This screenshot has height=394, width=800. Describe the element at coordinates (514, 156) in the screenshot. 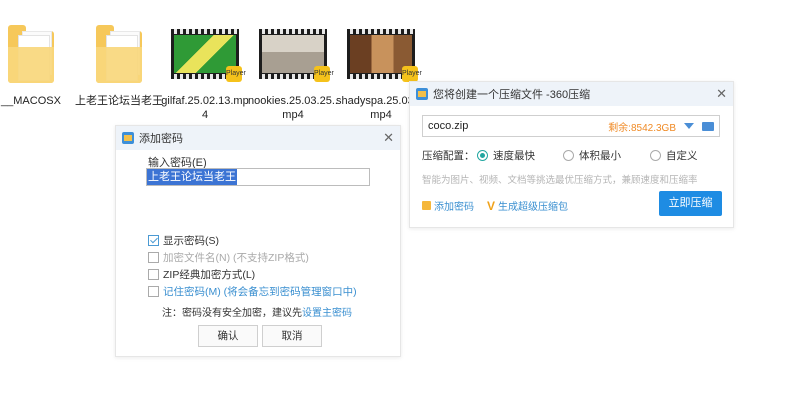

I see `radio-label: 速度最快` at that location.